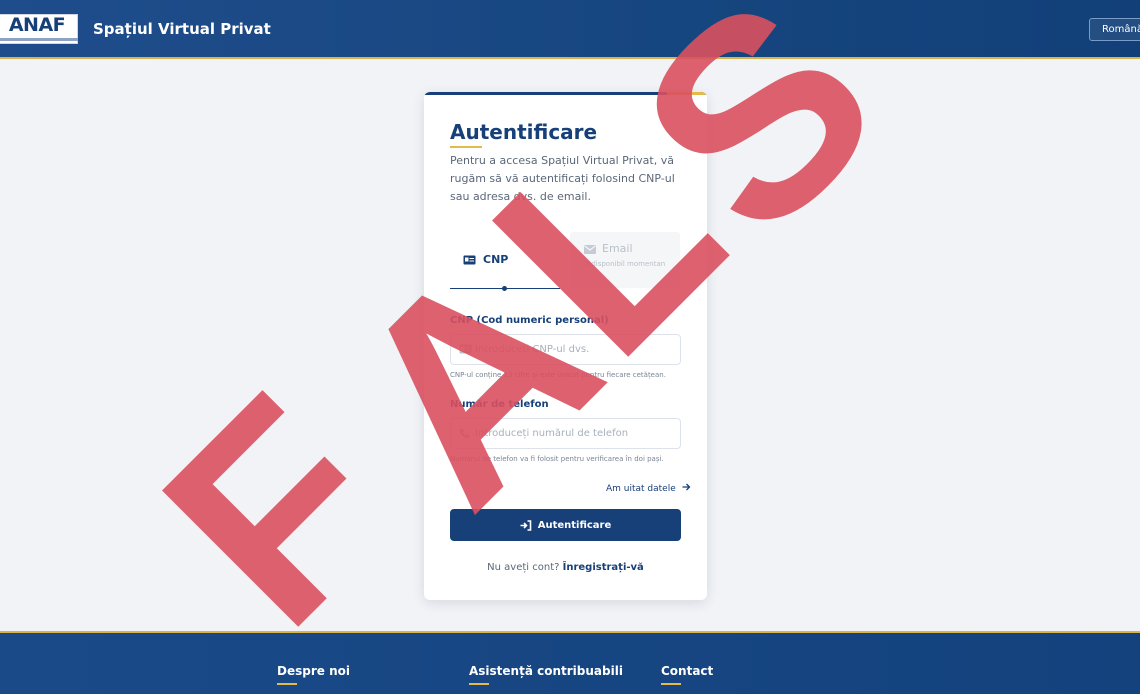 This screenshot has width=1140, height=694. Describe the element at coordinates (524, 132) in the screenshot. I see `login-title: Autentificare` at that location.